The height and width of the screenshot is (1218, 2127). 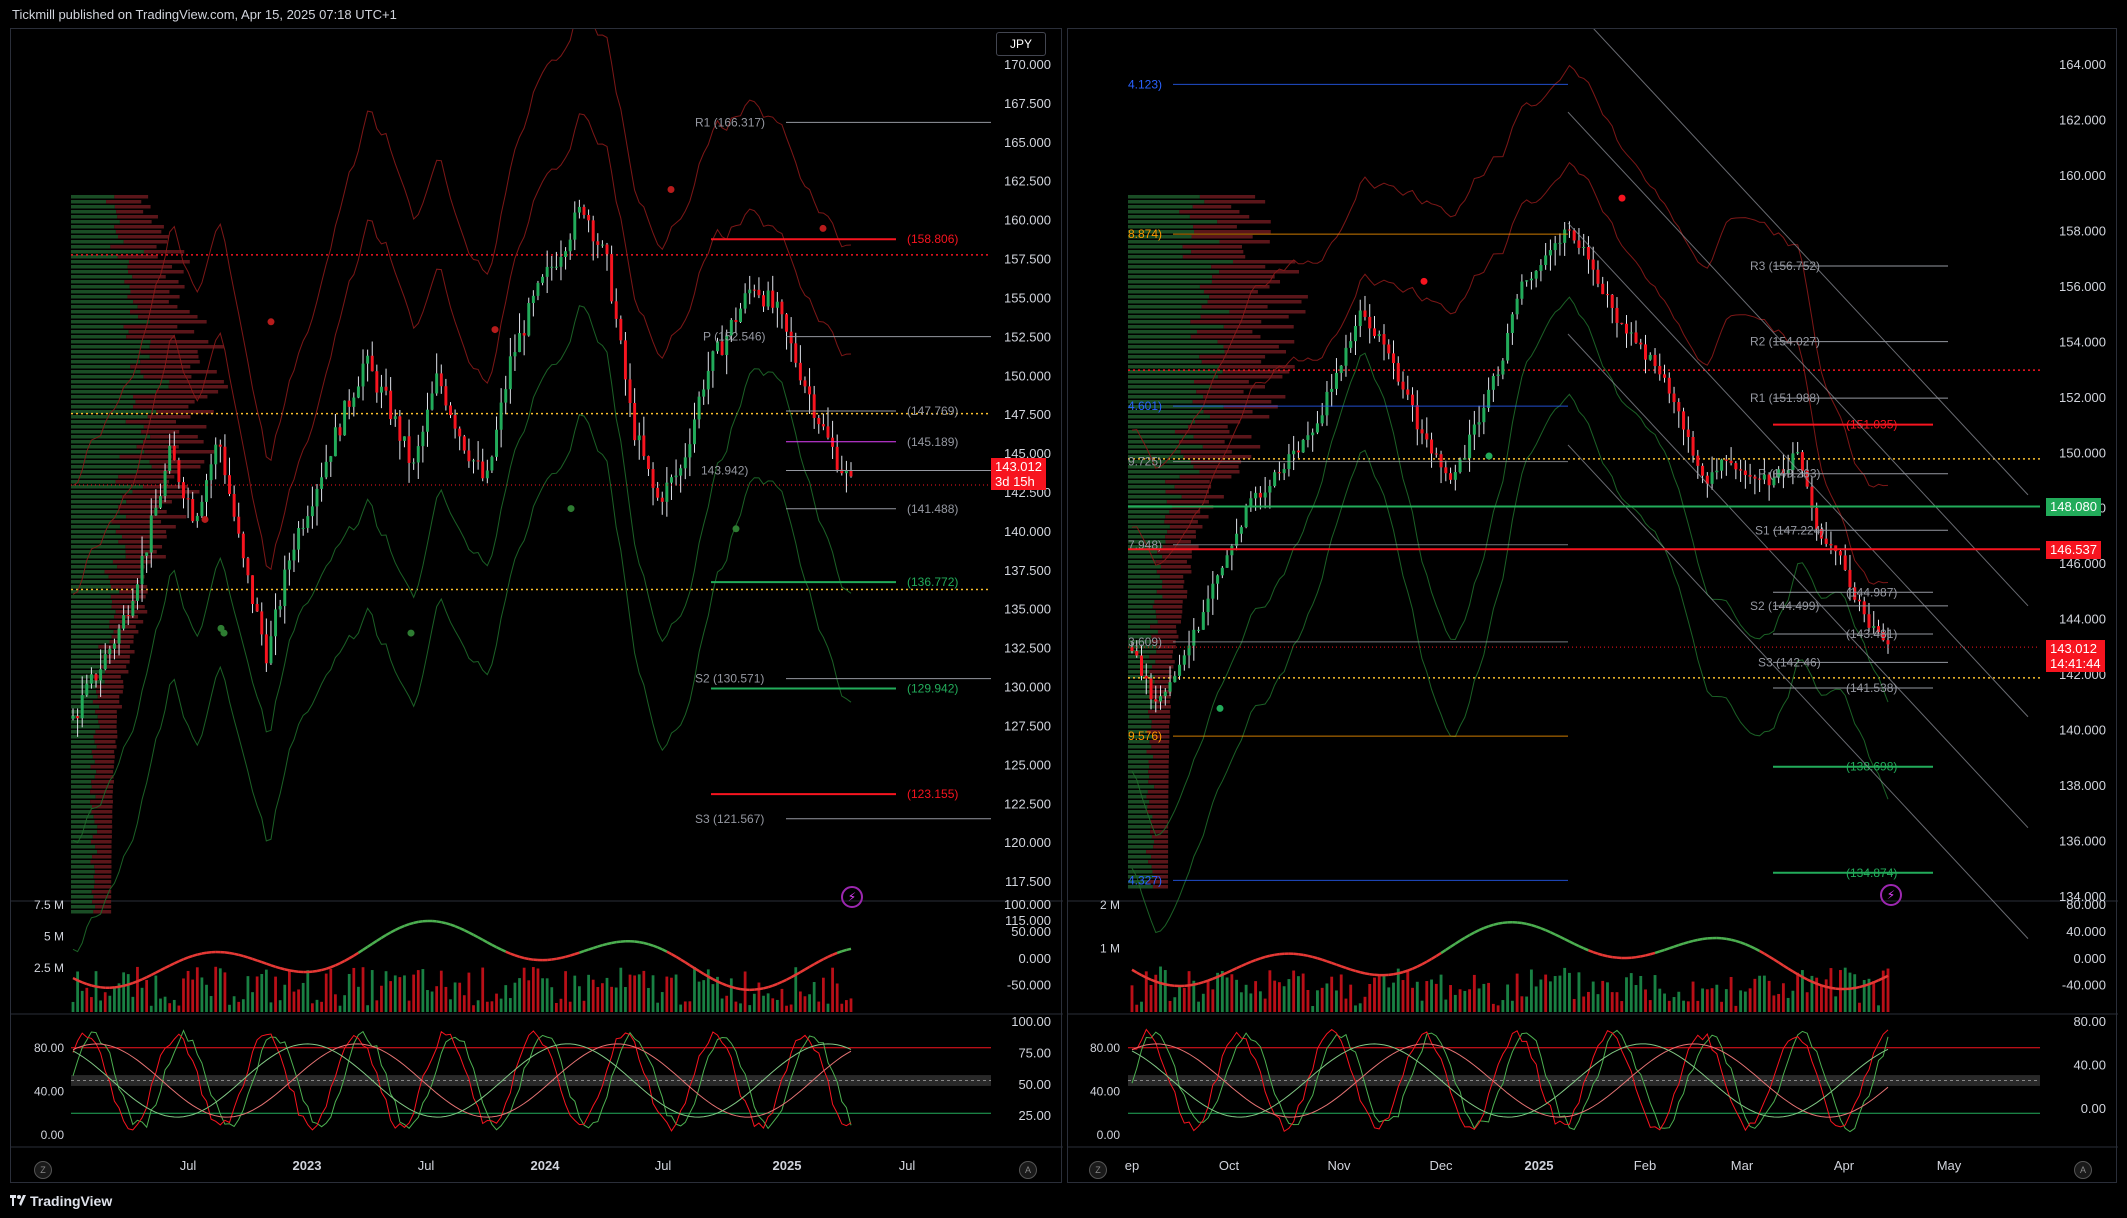 I want to click on lightning-icon: ⚡, so click(x=852, y=897).